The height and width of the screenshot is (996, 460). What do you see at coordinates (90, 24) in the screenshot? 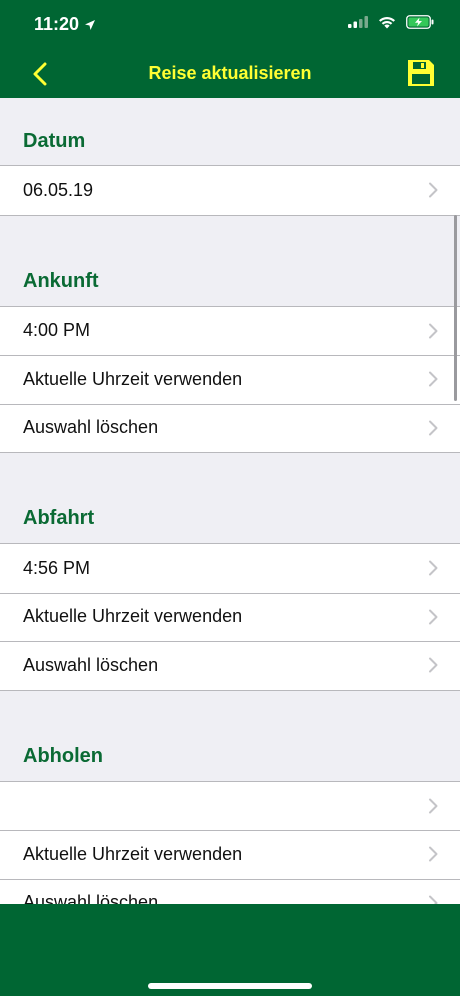
I see `location-arrow-icon` at bounding box center [90, 24].